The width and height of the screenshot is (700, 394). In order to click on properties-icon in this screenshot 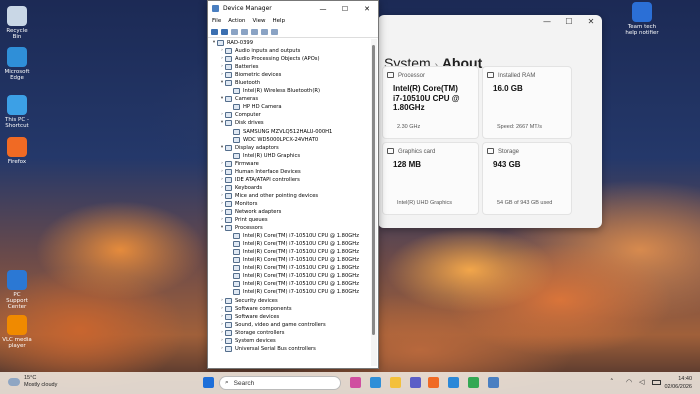, I will do `click(234, 31)`.